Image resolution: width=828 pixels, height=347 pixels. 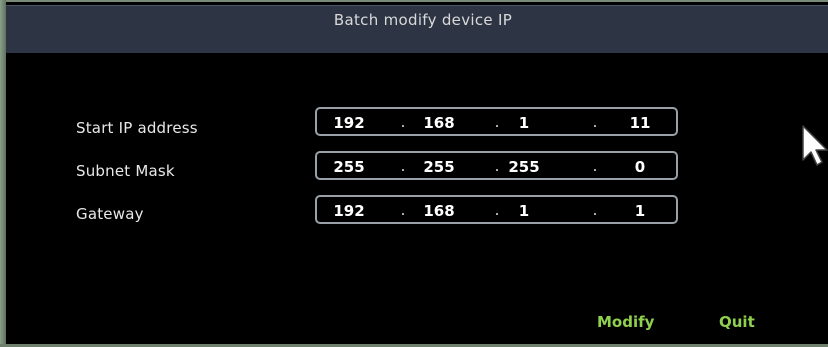 What do you see at coordinates (496, 121) in the screenshot?
I see `start-ip-input: 192 . 168 . 1 . 11` at bounding box center [496, 121].